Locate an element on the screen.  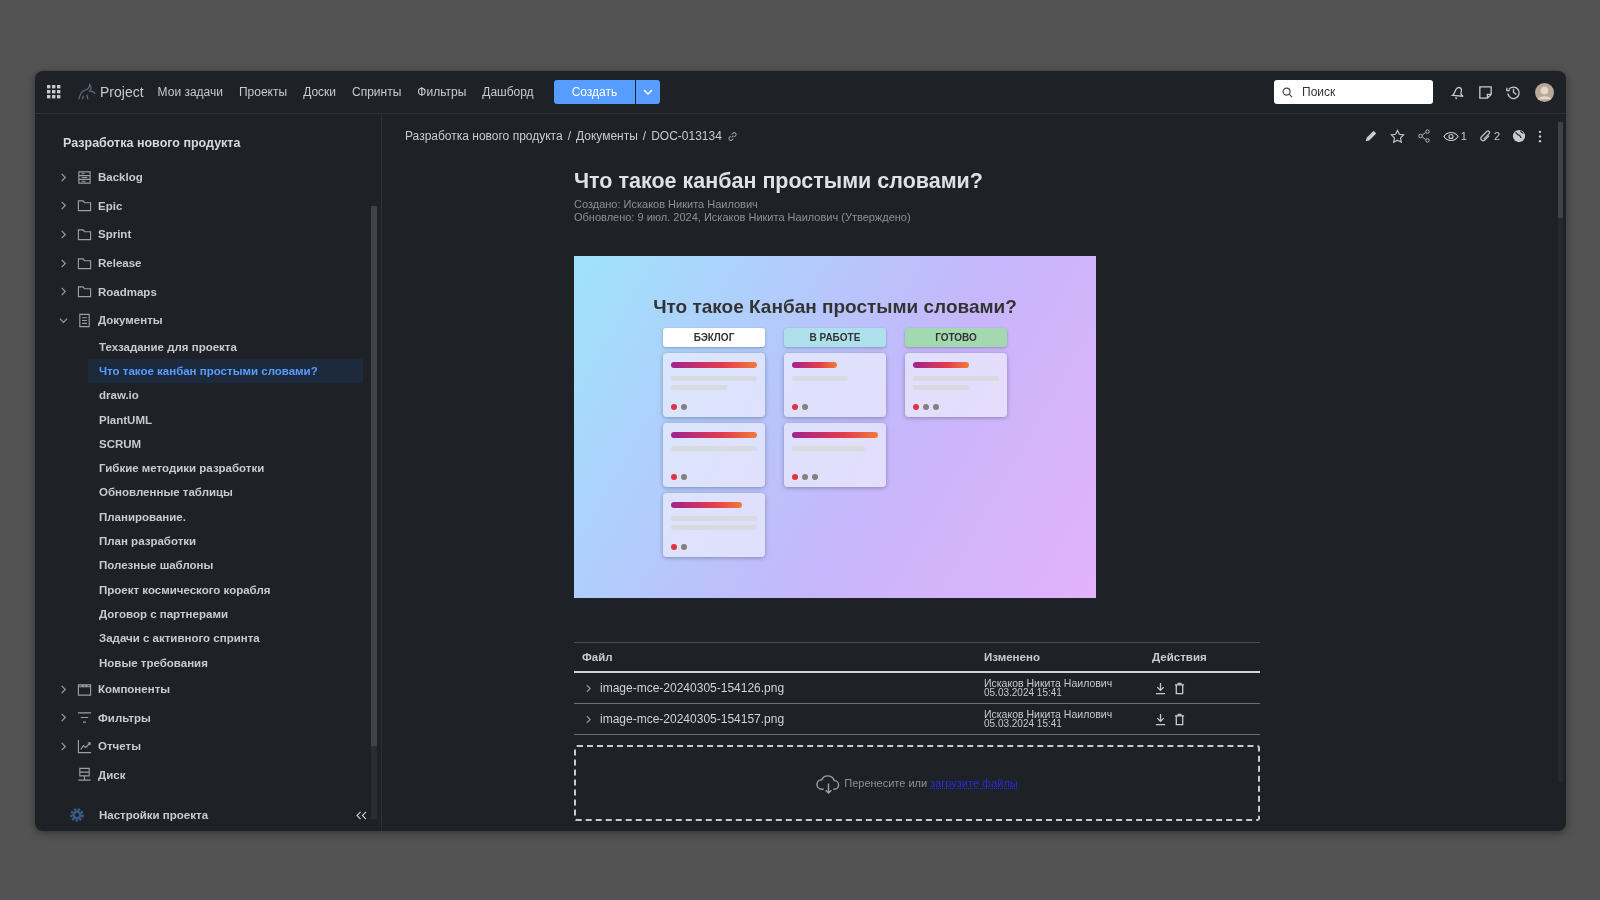
calendar-icon is located at coordinates (84, 689).